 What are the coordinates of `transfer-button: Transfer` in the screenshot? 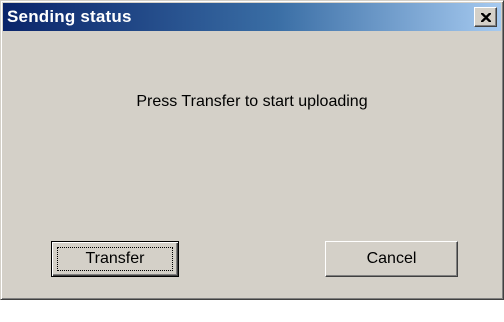 It's located at (115, 259).